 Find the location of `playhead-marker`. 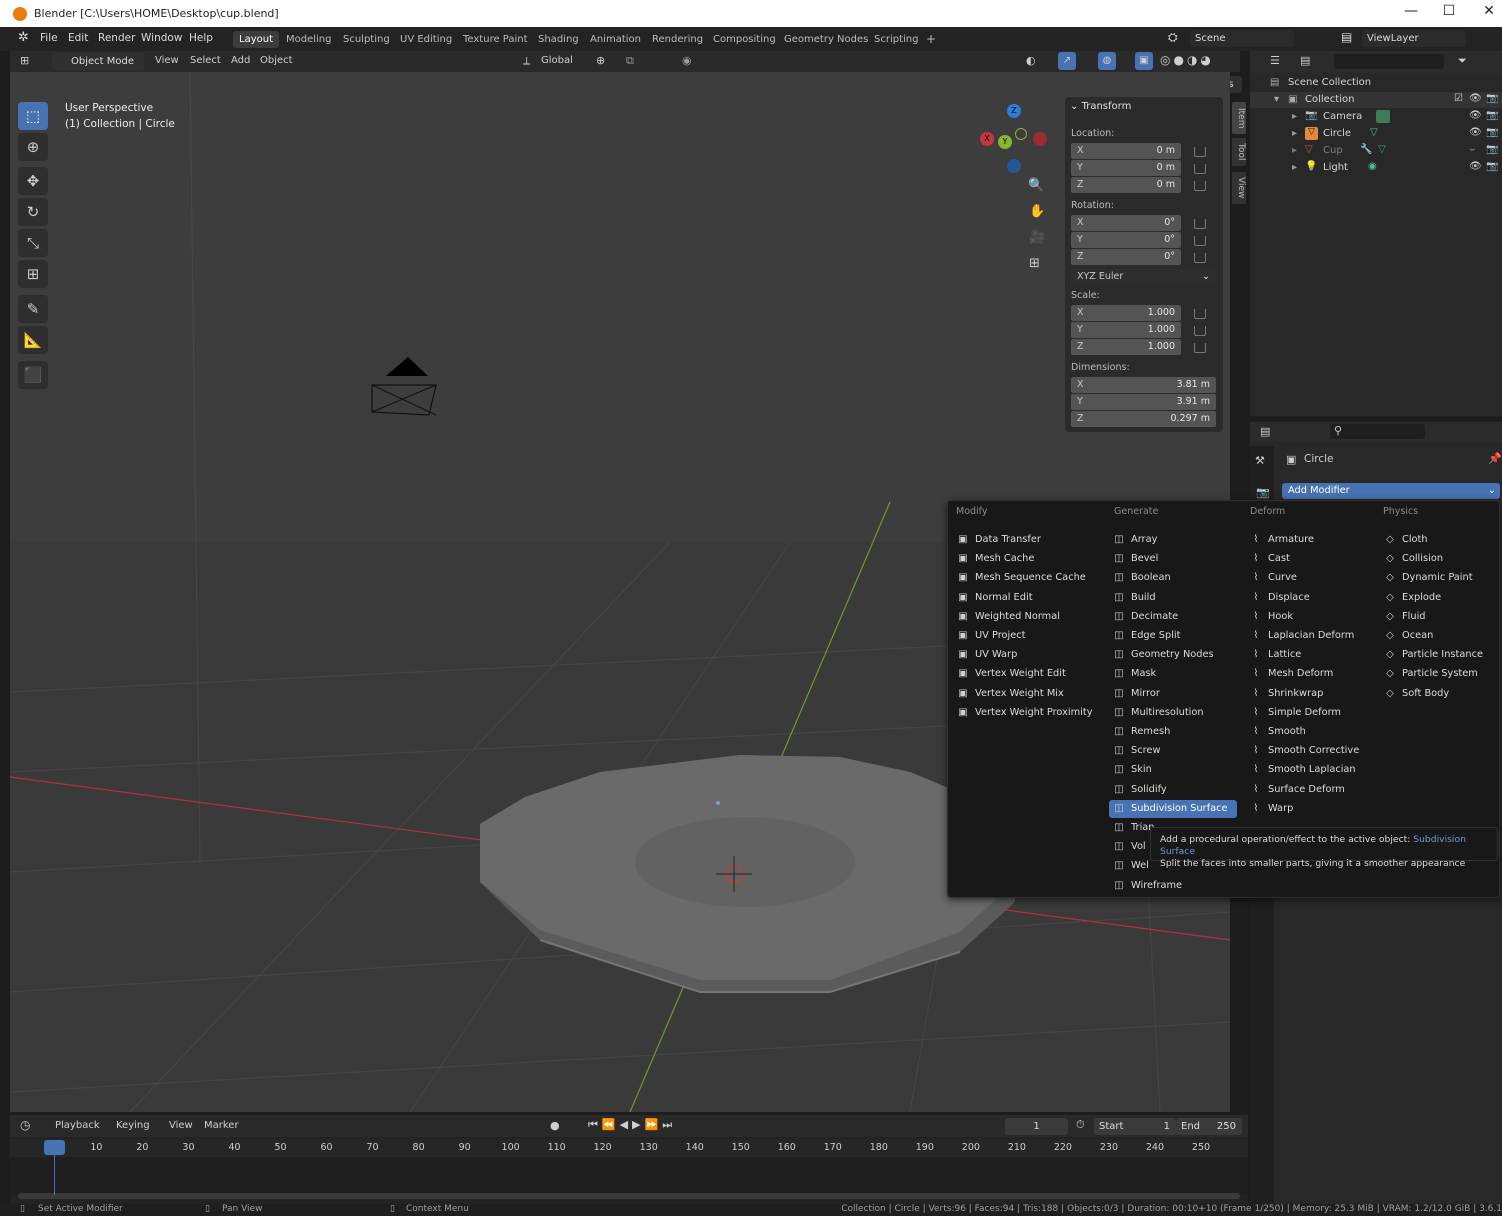

playhead-marker is located at coordinates (54, 1147).